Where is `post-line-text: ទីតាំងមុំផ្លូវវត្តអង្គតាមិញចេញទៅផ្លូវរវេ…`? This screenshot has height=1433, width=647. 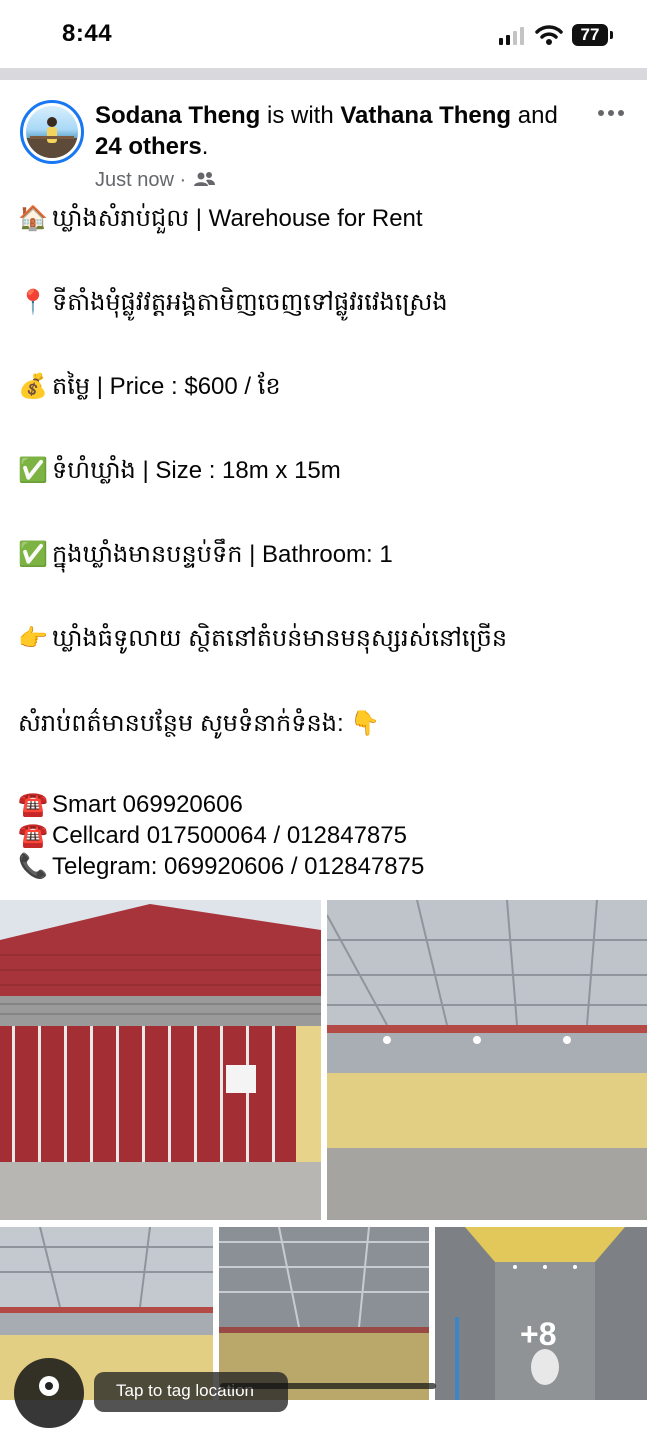
post-line-text: ទីតាំងមុំផ្លូវវត្តអង្គតាមិញចេញទៅផ្លូវរវេ… is located at coordinates (250, 302).